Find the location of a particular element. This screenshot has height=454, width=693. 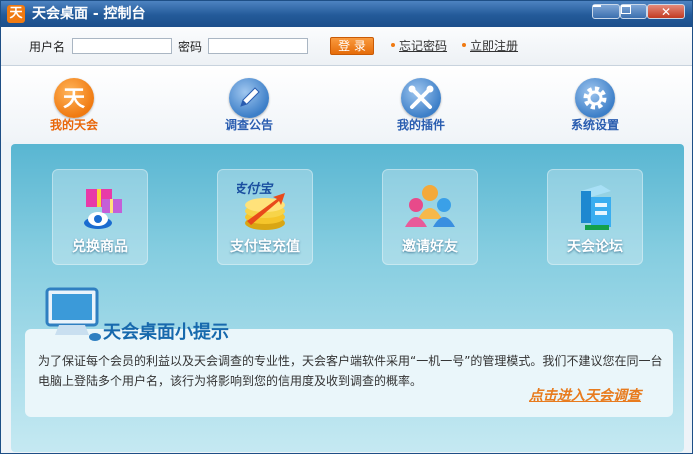

nav-label: 系统设置 is located at coordinates (594, 125).